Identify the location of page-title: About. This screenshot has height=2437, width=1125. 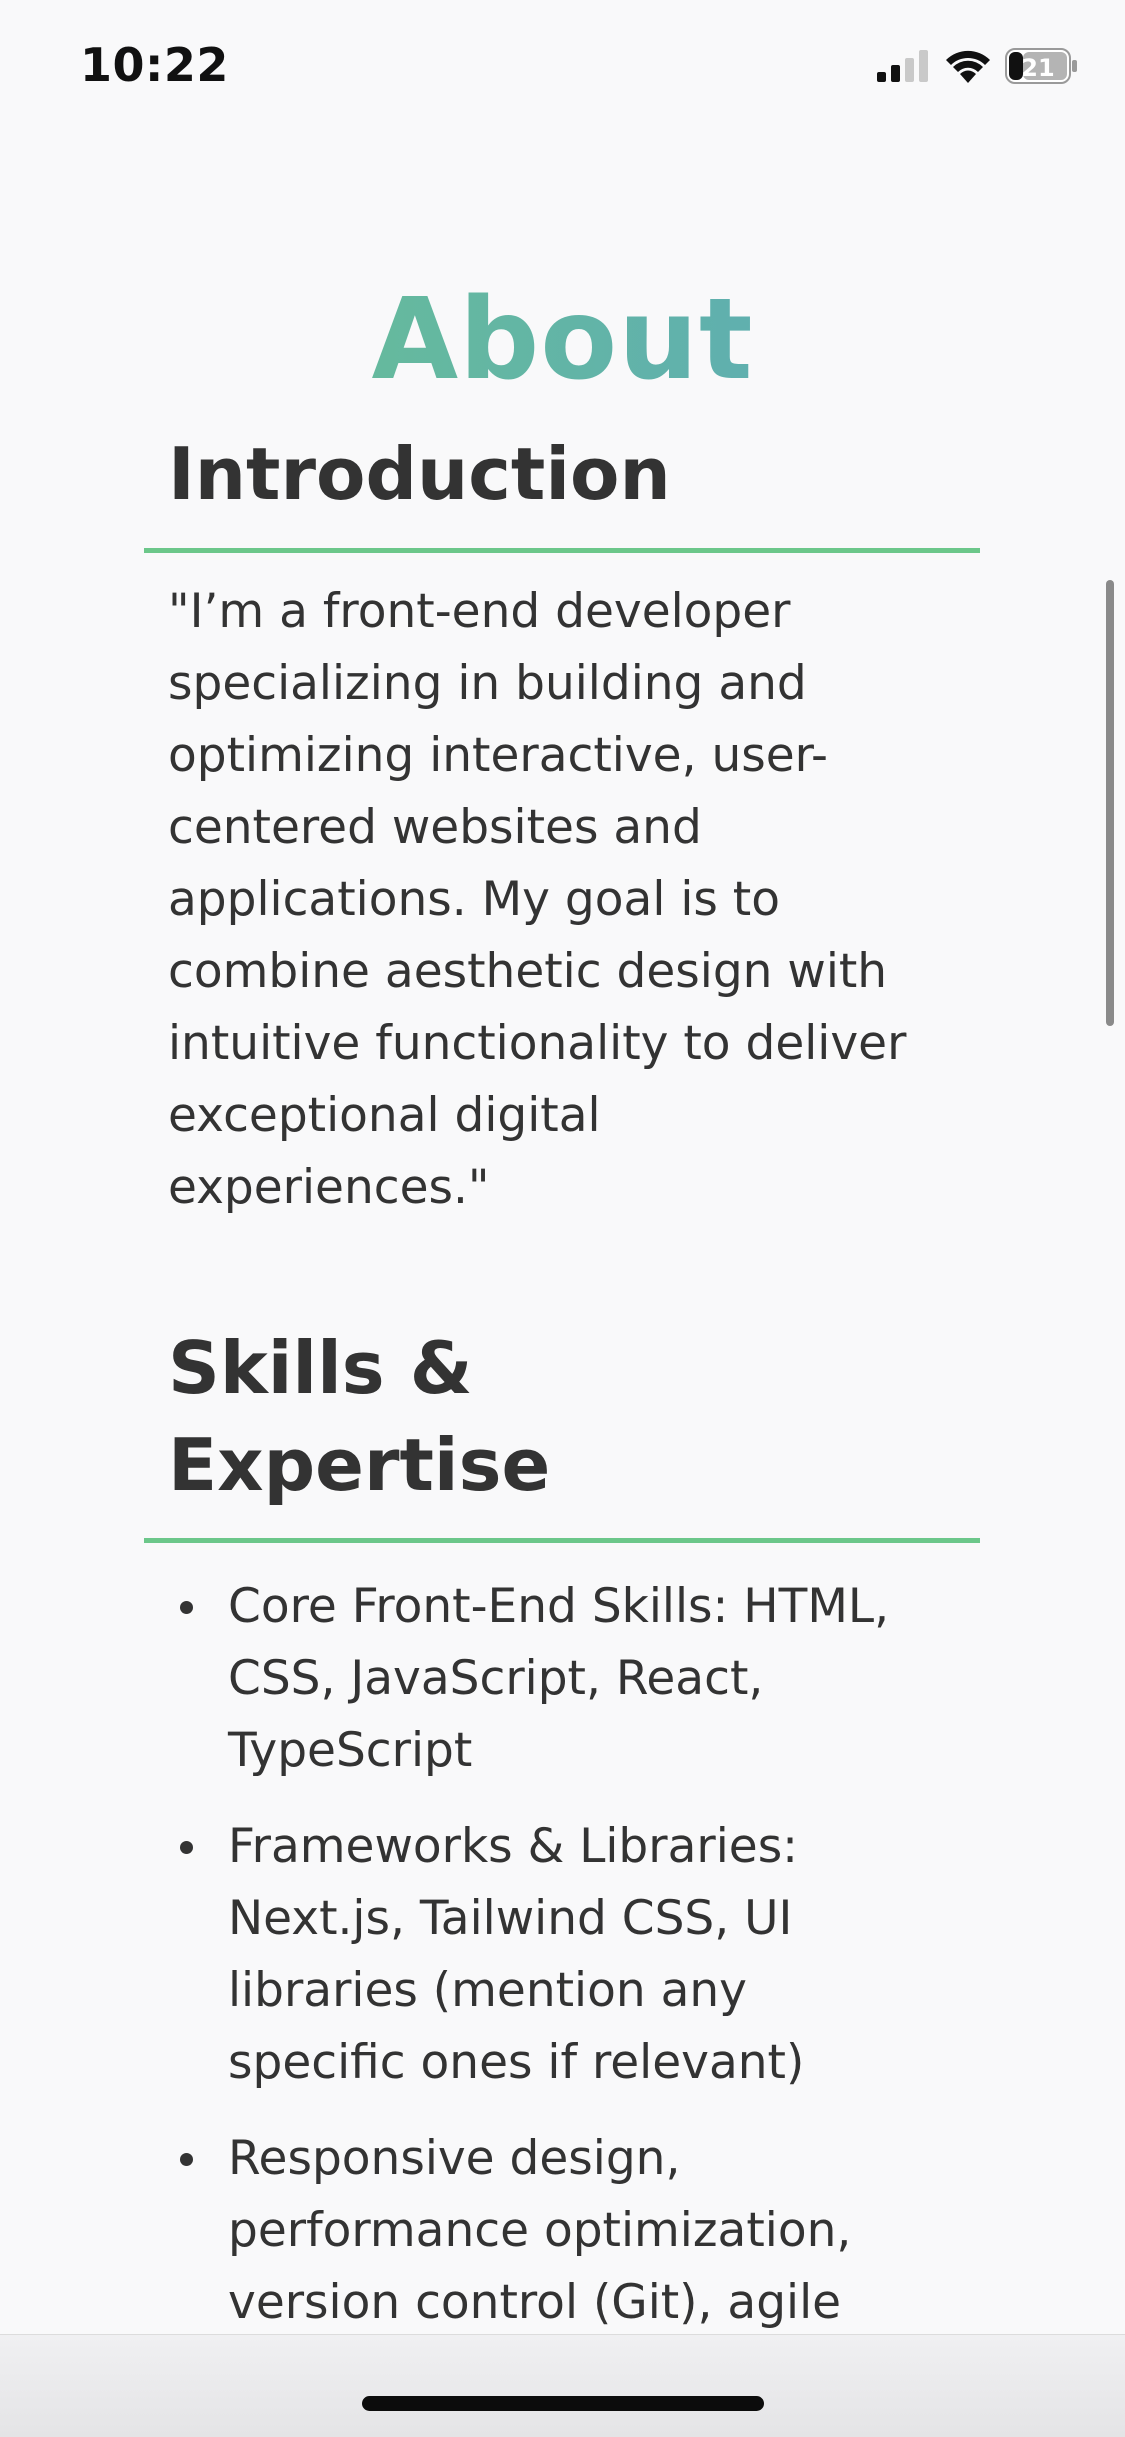
(562, 340).